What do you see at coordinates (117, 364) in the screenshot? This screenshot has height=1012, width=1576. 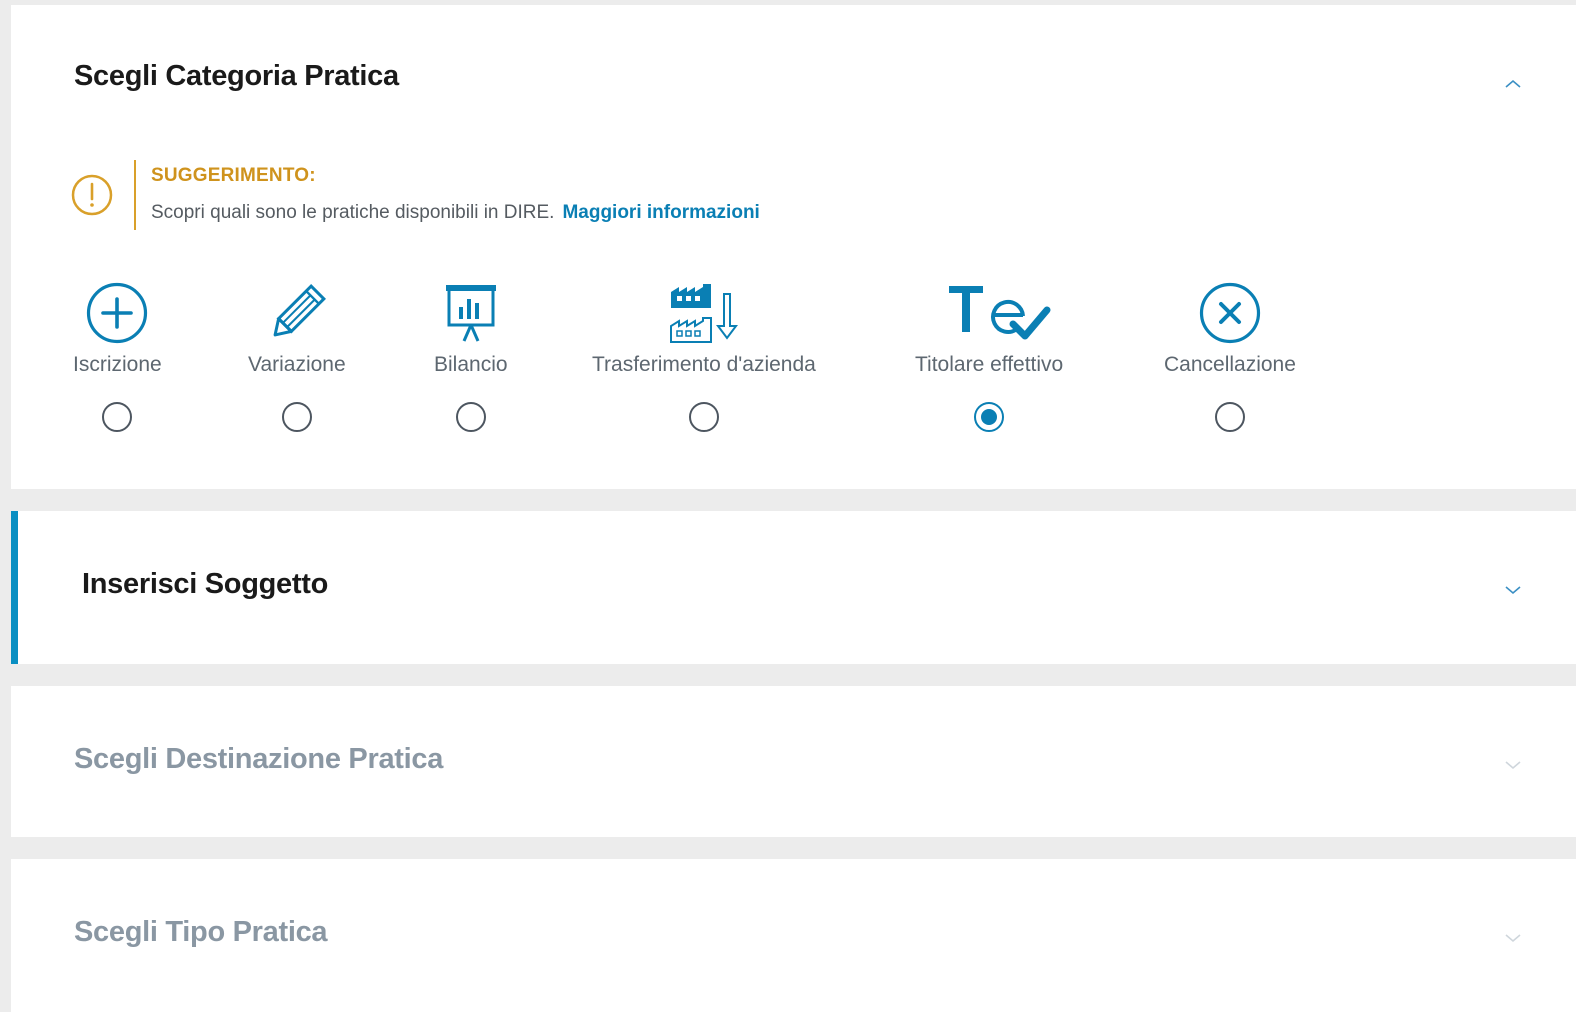 I see `option-label: Iscrizione` at bounding box center [117, 364].